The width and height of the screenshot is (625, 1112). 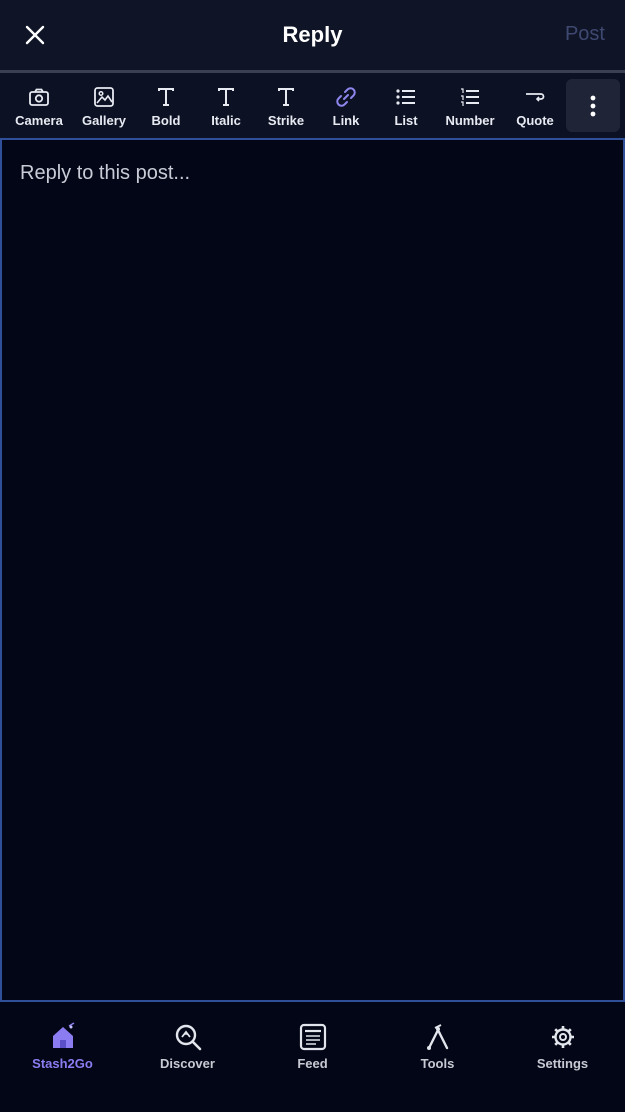 I want to click on gear-icon, so click(x=563, y=1037).